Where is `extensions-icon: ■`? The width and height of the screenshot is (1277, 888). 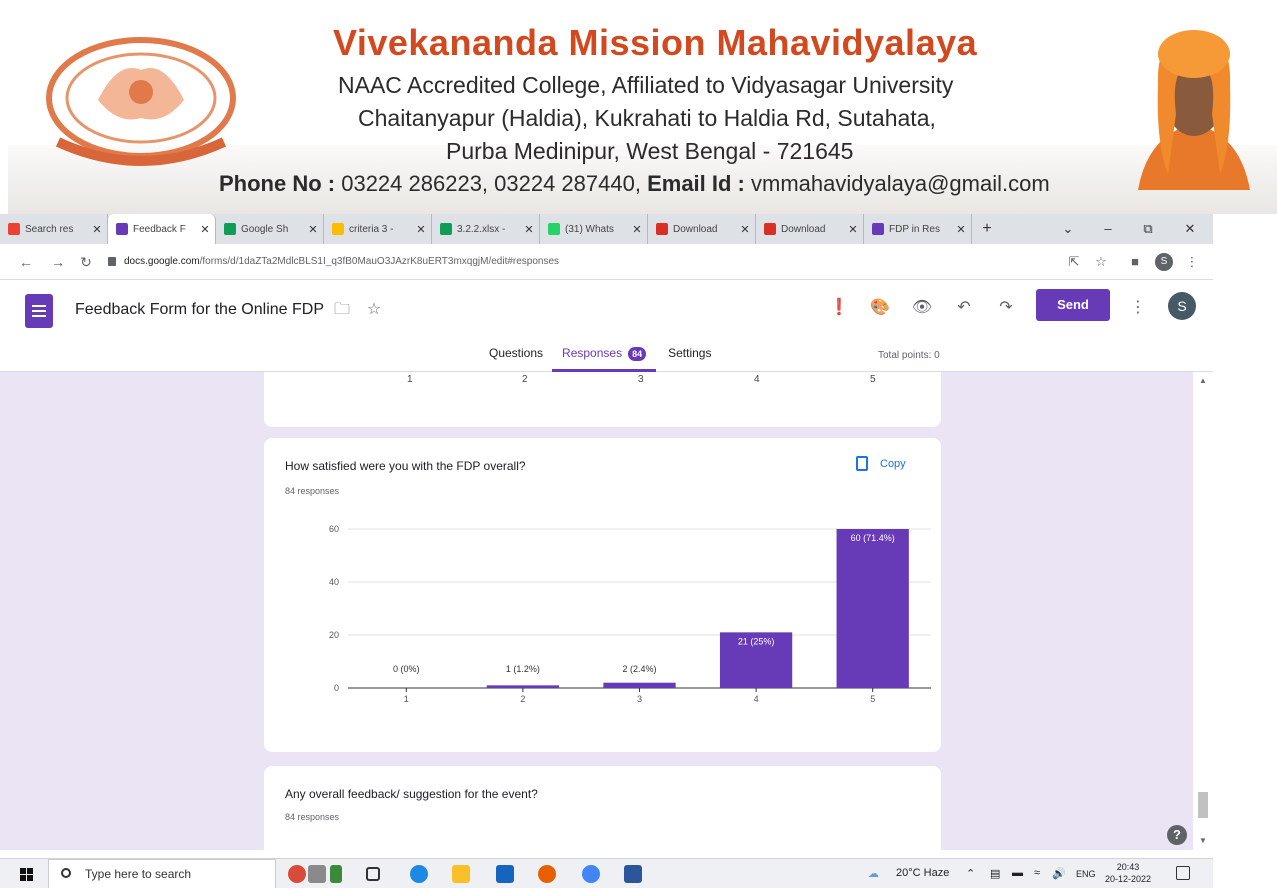
extensions-icon: ■ is located at coordinates (1135, 262).